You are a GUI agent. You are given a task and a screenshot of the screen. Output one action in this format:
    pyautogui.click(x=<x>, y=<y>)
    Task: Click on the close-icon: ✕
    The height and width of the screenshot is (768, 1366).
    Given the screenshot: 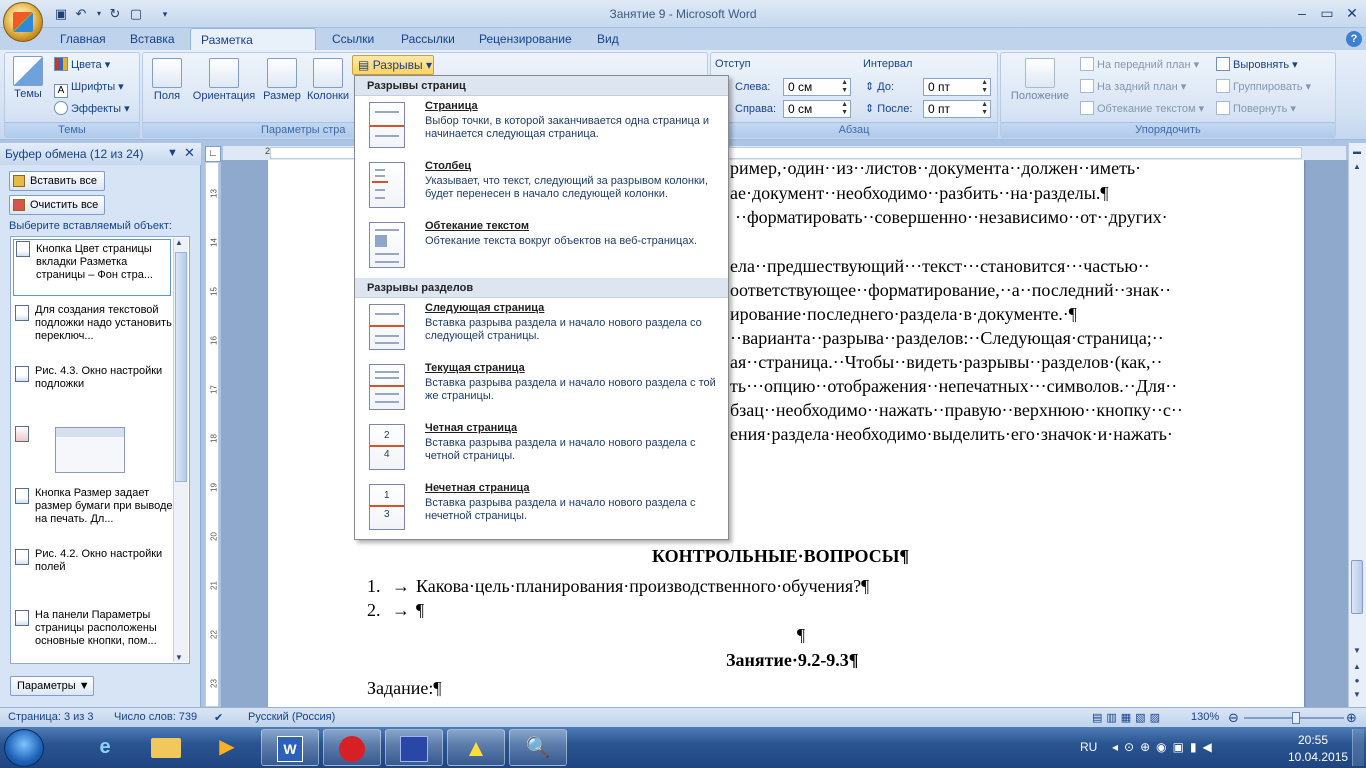 What is the action you would take?
    pyautogui.click(x=1352, y=13)
    